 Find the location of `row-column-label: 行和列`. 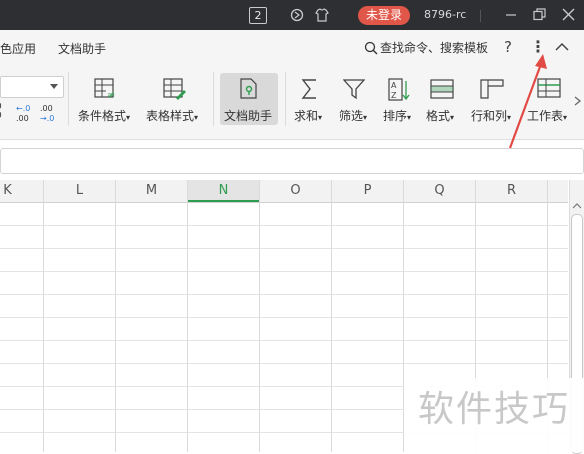

row-column-label: 行和列 is located at coordinates (489, 116).